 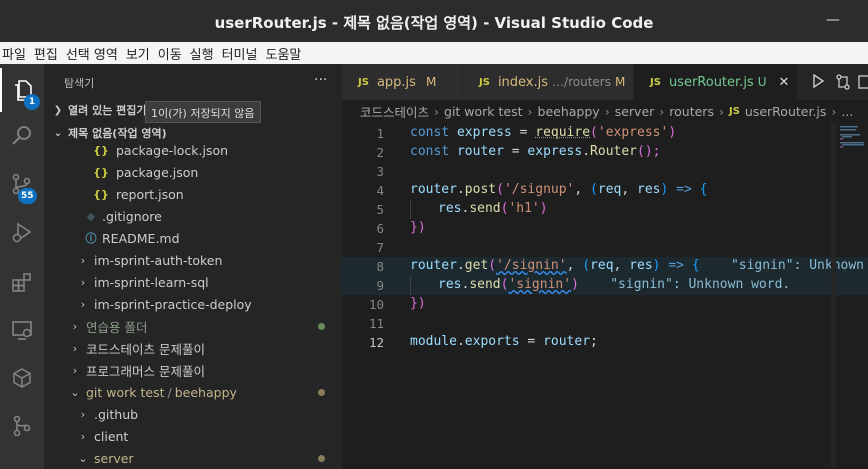 What do you see at coordinates (111, 436) in the screenshot?
I see `tree-item-label: client` at bounding box center [111, 436].